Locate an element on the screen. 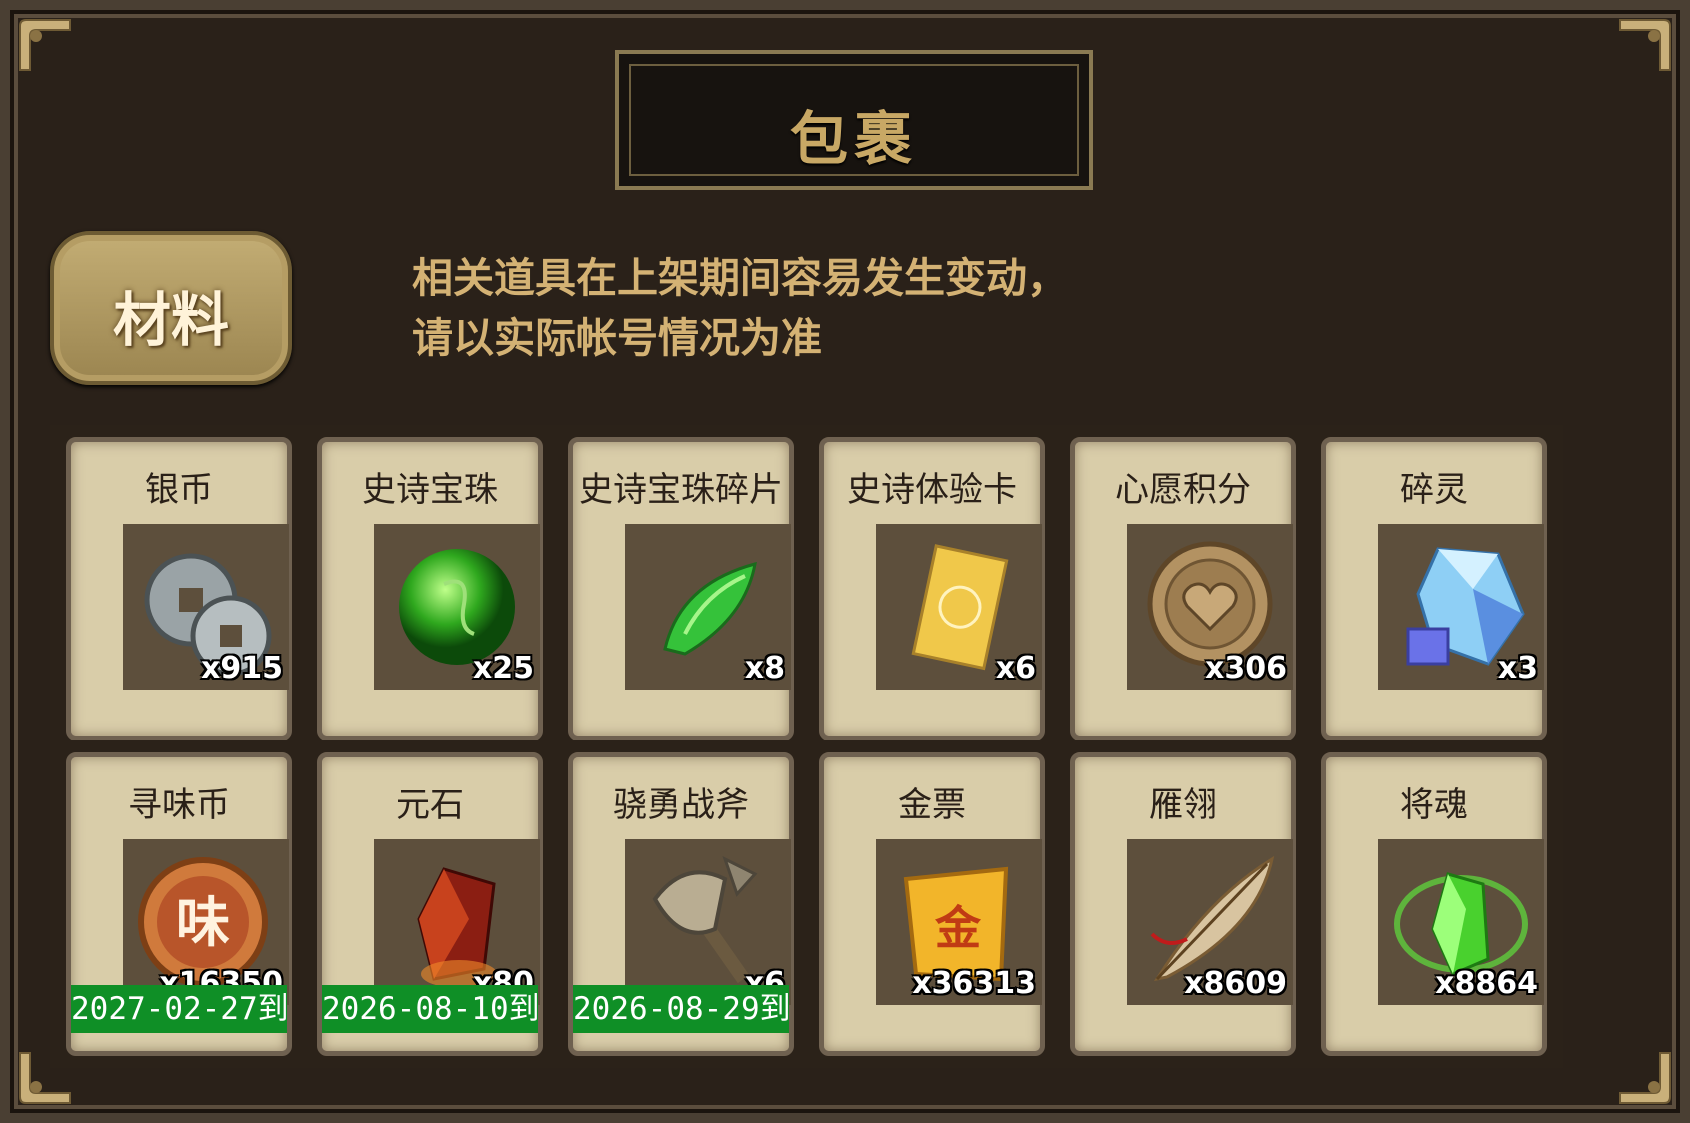 The image size is (1690, 1123). tab-materials: 材料 is located at coordinates (171, 308).